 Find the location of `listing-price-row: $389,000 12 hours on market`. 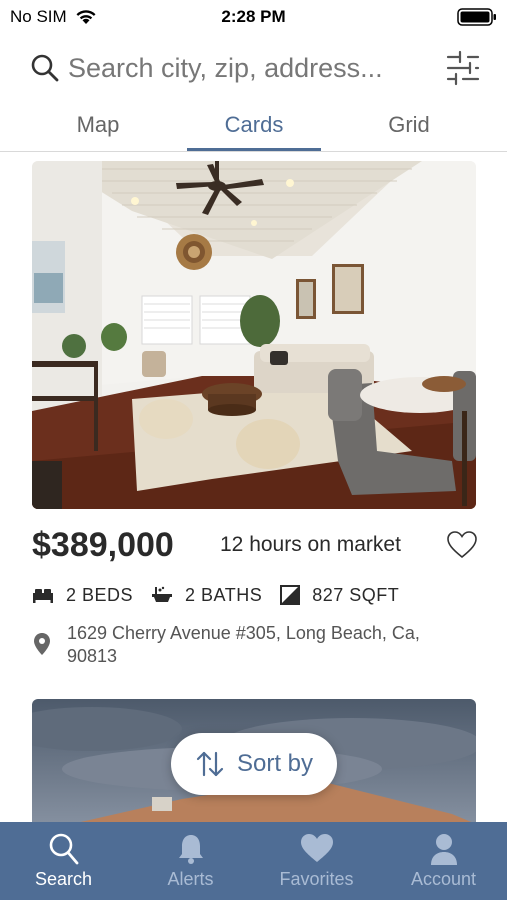

listing-price-row: $389,000 12 hours on market is located at coordinates (255, 546).